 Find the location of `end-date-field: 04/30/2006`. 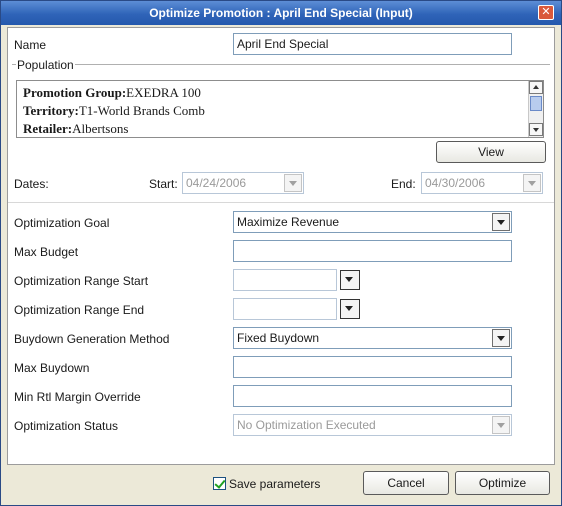

end-date-field: 04/30/2006 is located at coordinates (482, 183).